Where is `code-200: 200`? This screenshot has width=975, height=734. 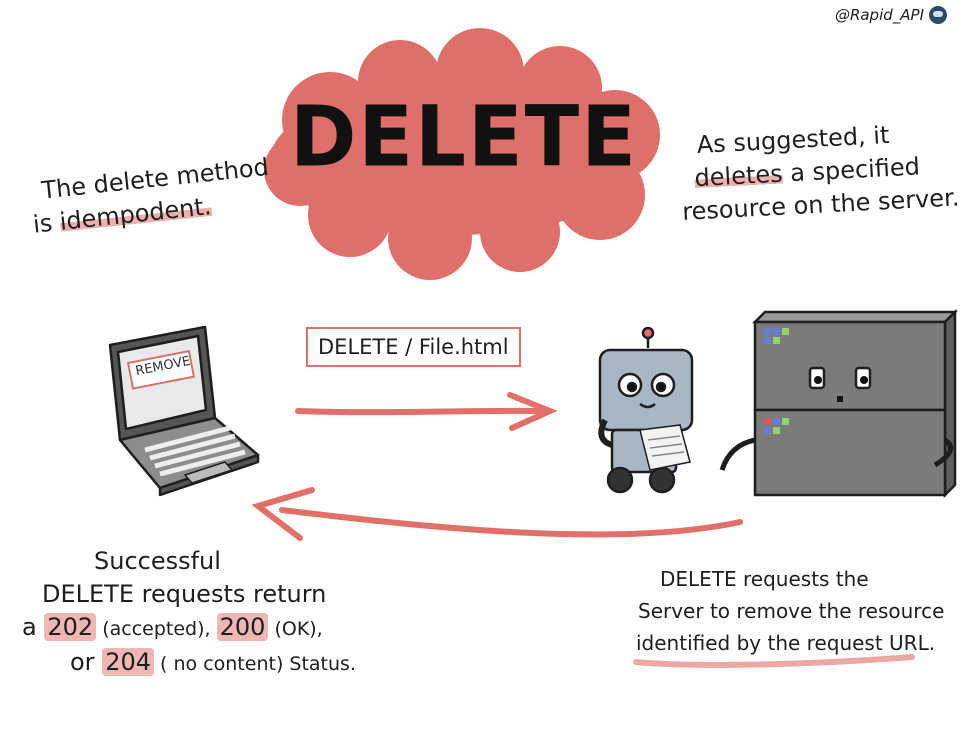 code-200: 200 is located at coordinates (242, 627).